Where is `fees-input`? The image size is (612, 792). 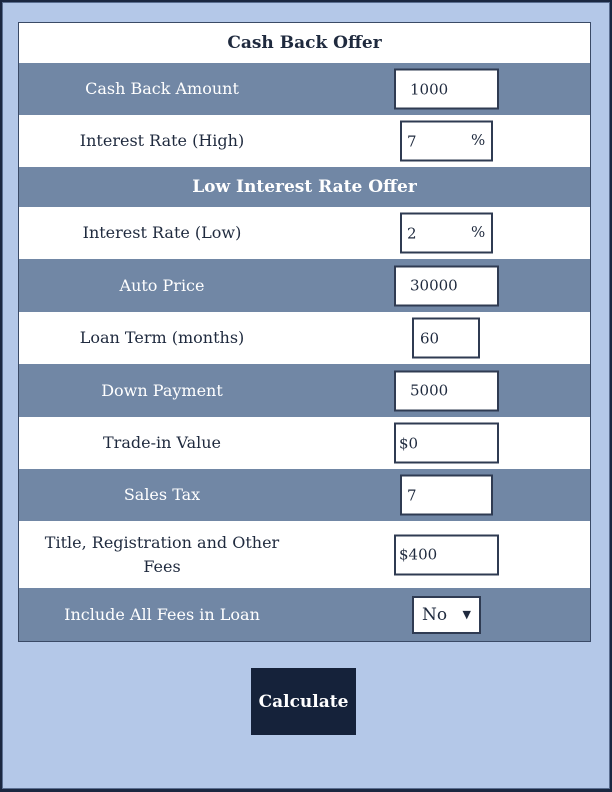 fees-input is located at coordinates (446, 554).